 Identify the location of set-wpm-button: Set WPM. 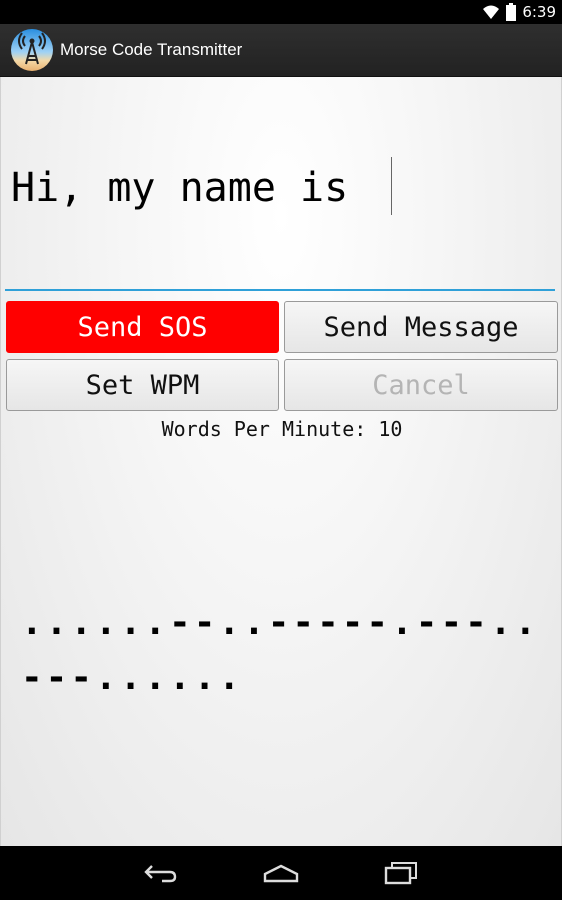
(142, 385).